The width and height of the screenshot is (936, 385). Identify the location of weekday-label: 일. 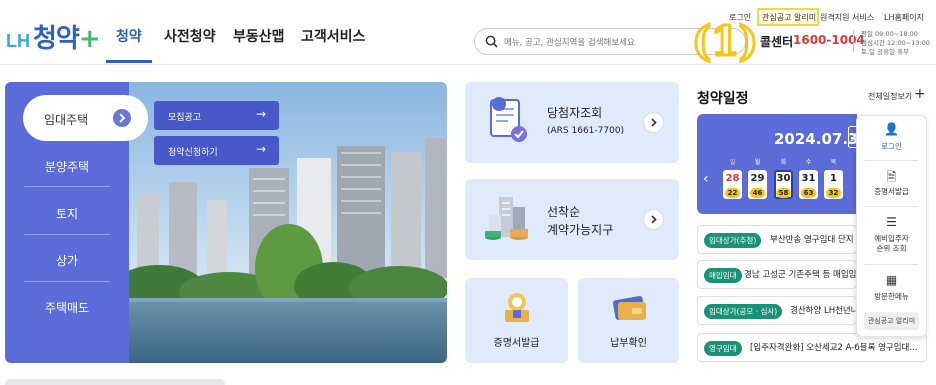
(732, 162).